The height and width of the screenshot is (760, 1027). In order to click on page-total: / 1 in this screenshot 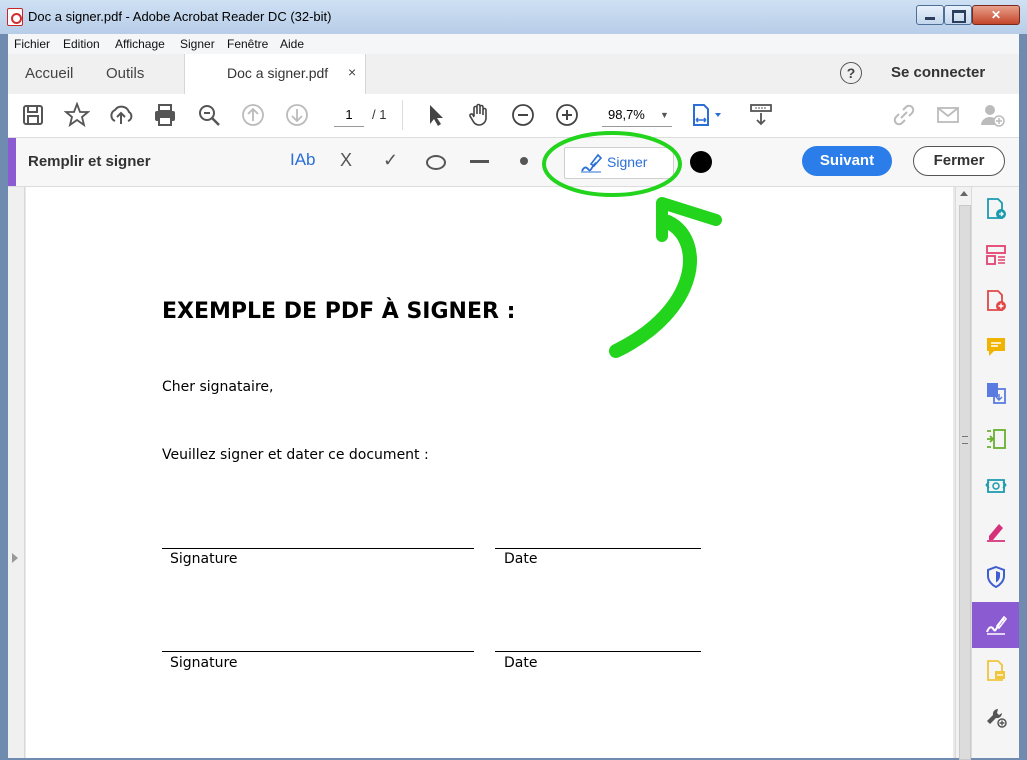, I will do `click(379, 114)`.